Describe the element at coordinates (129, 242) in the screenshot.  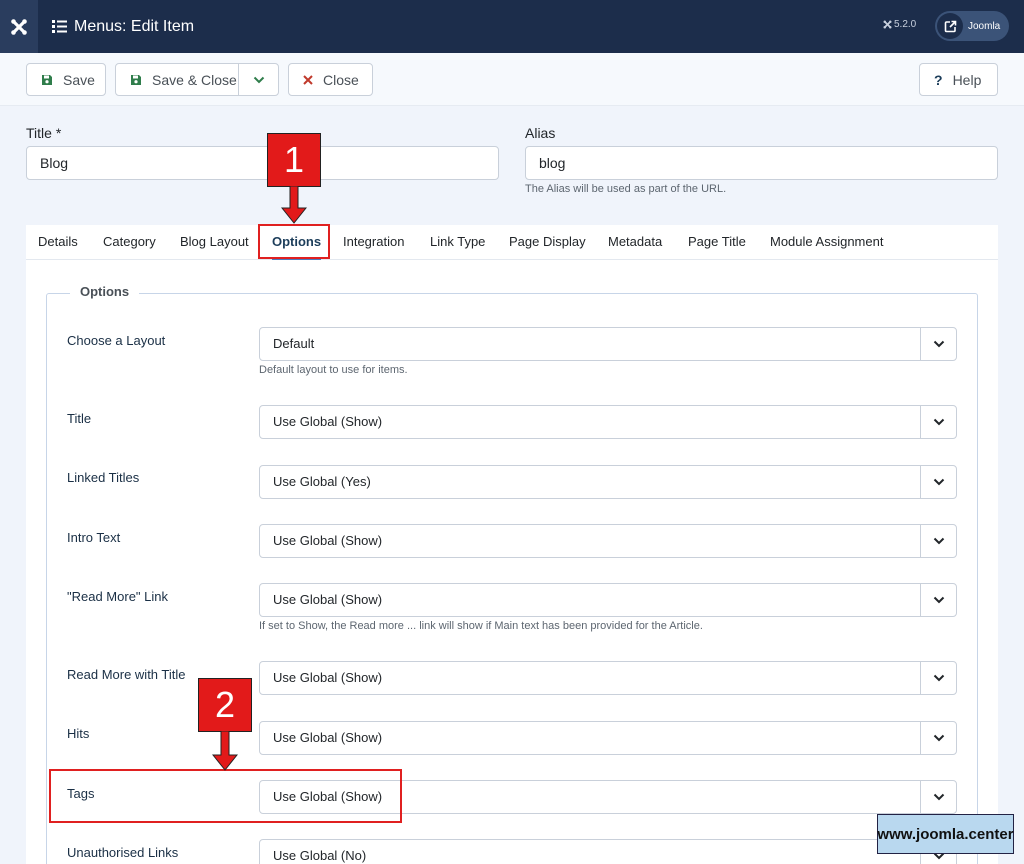
I see `tab-category: Category` at that location.